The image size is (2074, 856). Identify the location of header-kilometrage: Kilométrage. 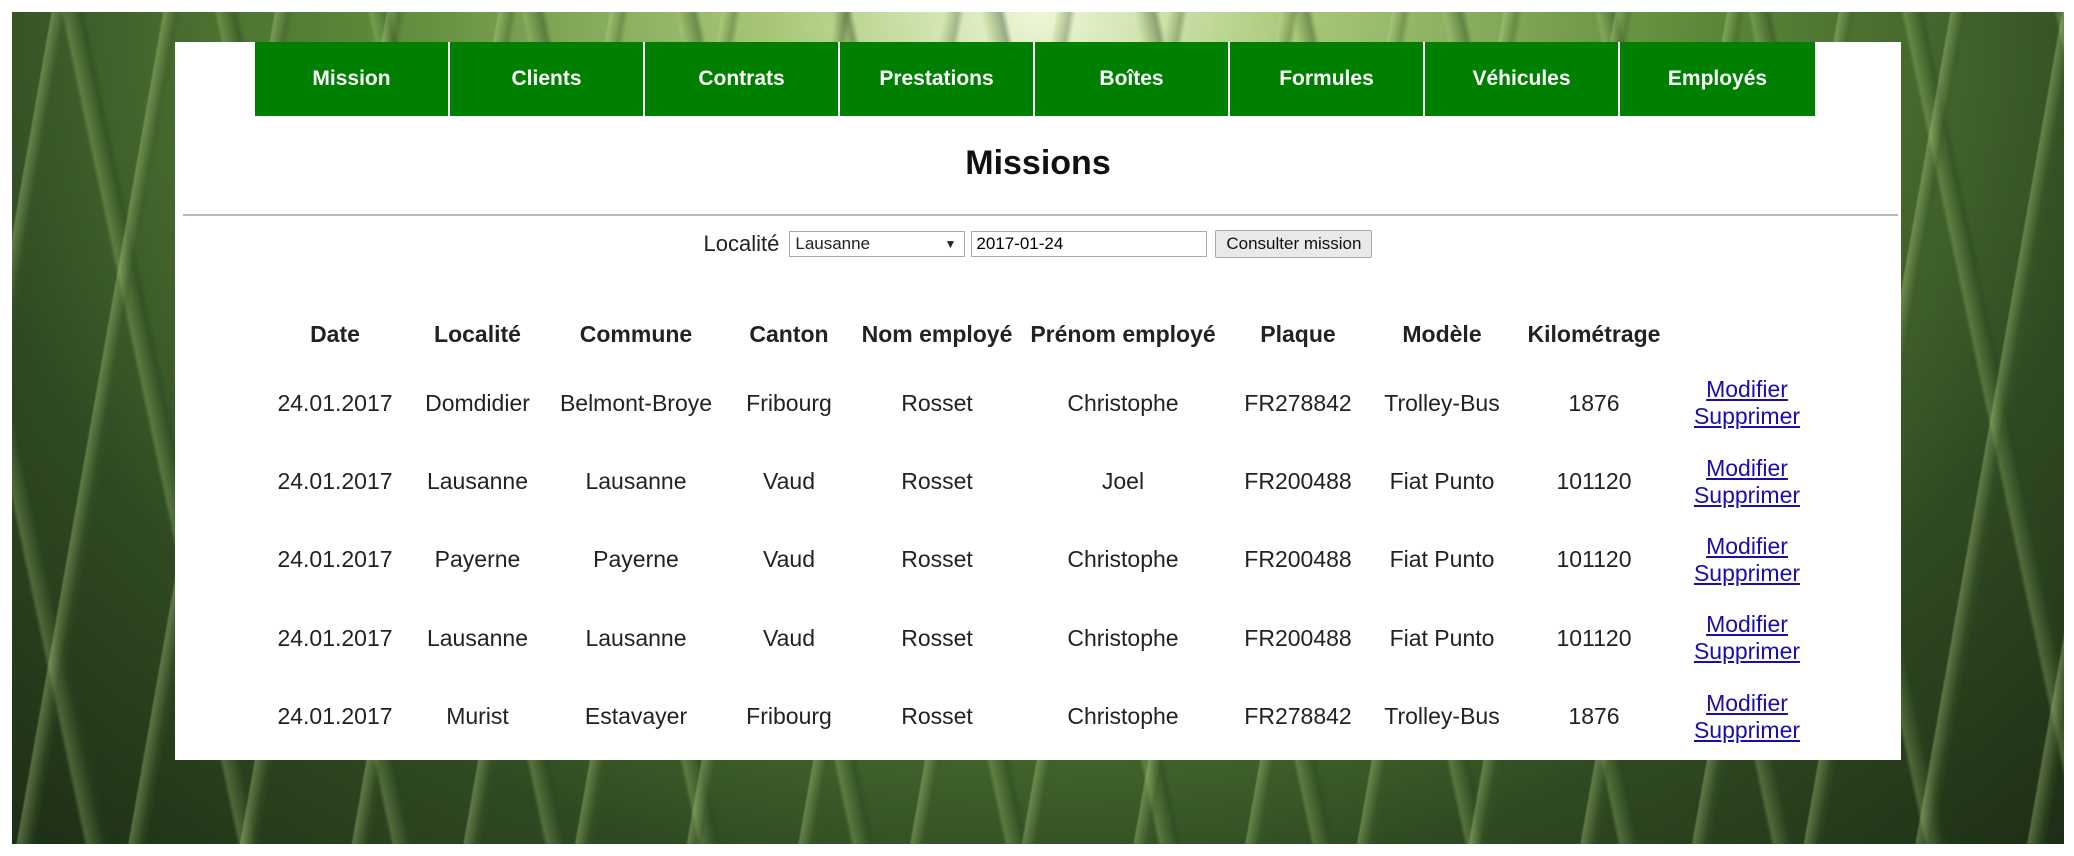
(1594, 333).